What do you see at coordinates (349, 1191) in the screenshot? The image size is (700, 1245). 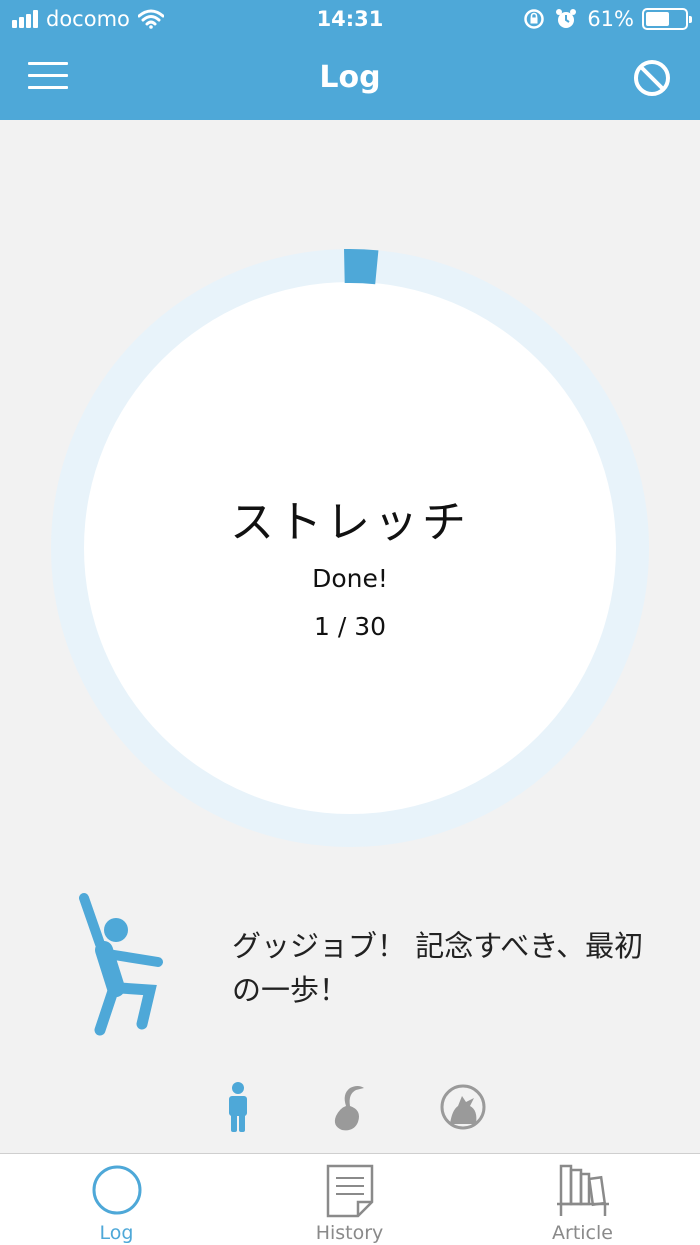 I see `document-icon` at bounding box center [349, 1191].